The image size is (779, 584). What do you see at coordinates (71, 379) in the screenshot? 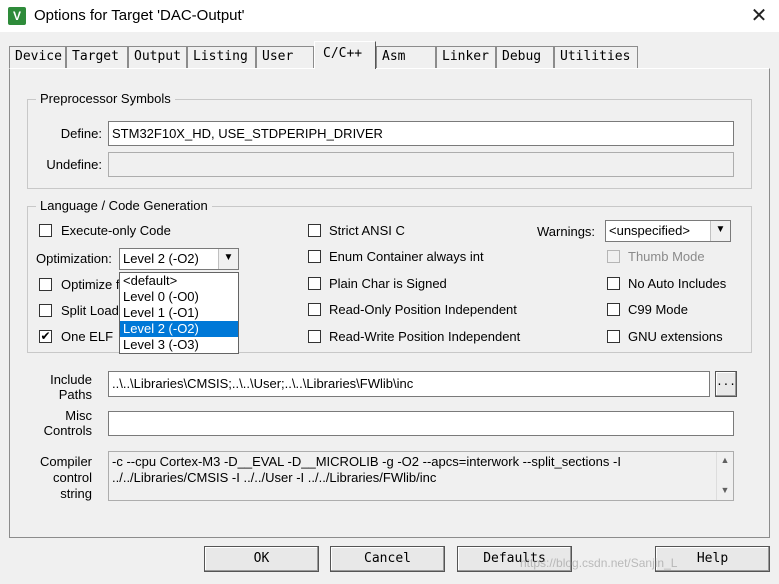
I see `include-label-line1: Include` at bounding box center [71, 379].